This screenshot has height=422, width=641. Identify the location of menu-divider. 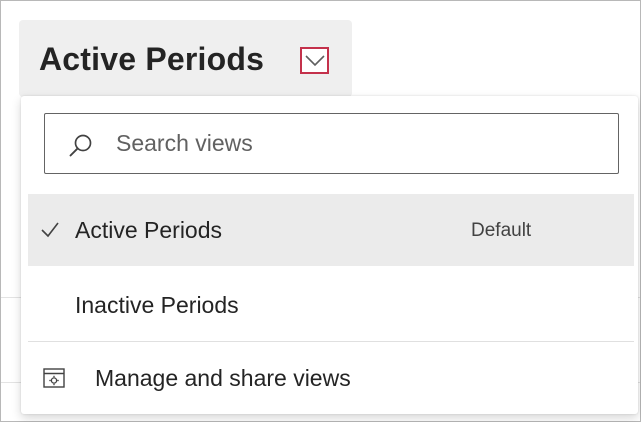
(331, 341).